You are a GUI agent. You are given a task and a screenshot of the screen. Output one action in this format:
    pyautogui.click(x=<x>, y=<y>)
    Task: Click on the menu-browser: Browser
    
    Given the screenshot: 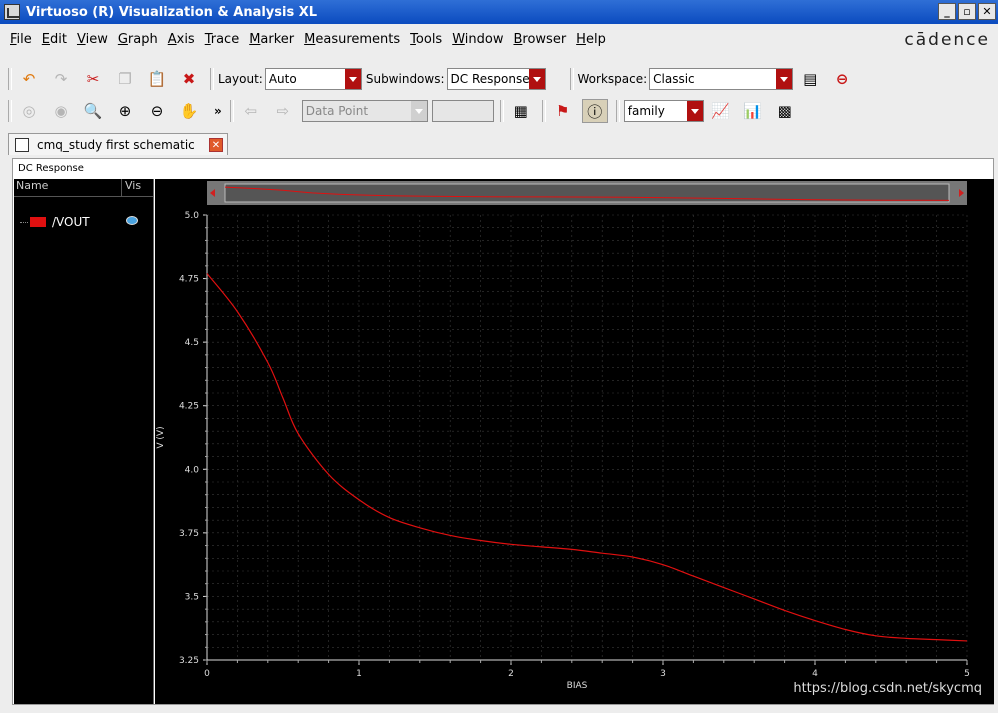 What is the action you would take?
    pyautogui.click(x=539, y=39)
    